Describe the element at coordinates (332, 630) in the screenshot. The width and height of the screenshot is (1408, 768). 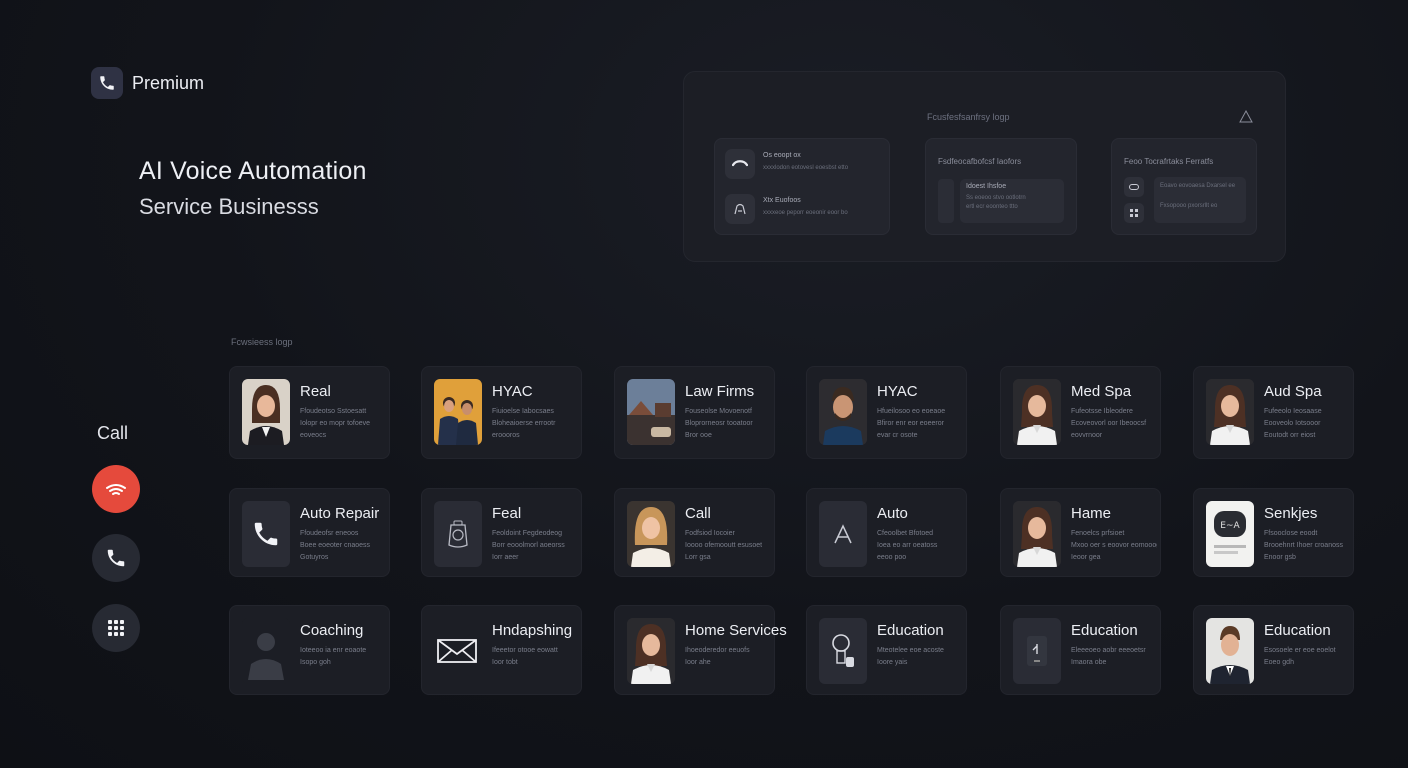
I see `card-title: Coaching` at that location.